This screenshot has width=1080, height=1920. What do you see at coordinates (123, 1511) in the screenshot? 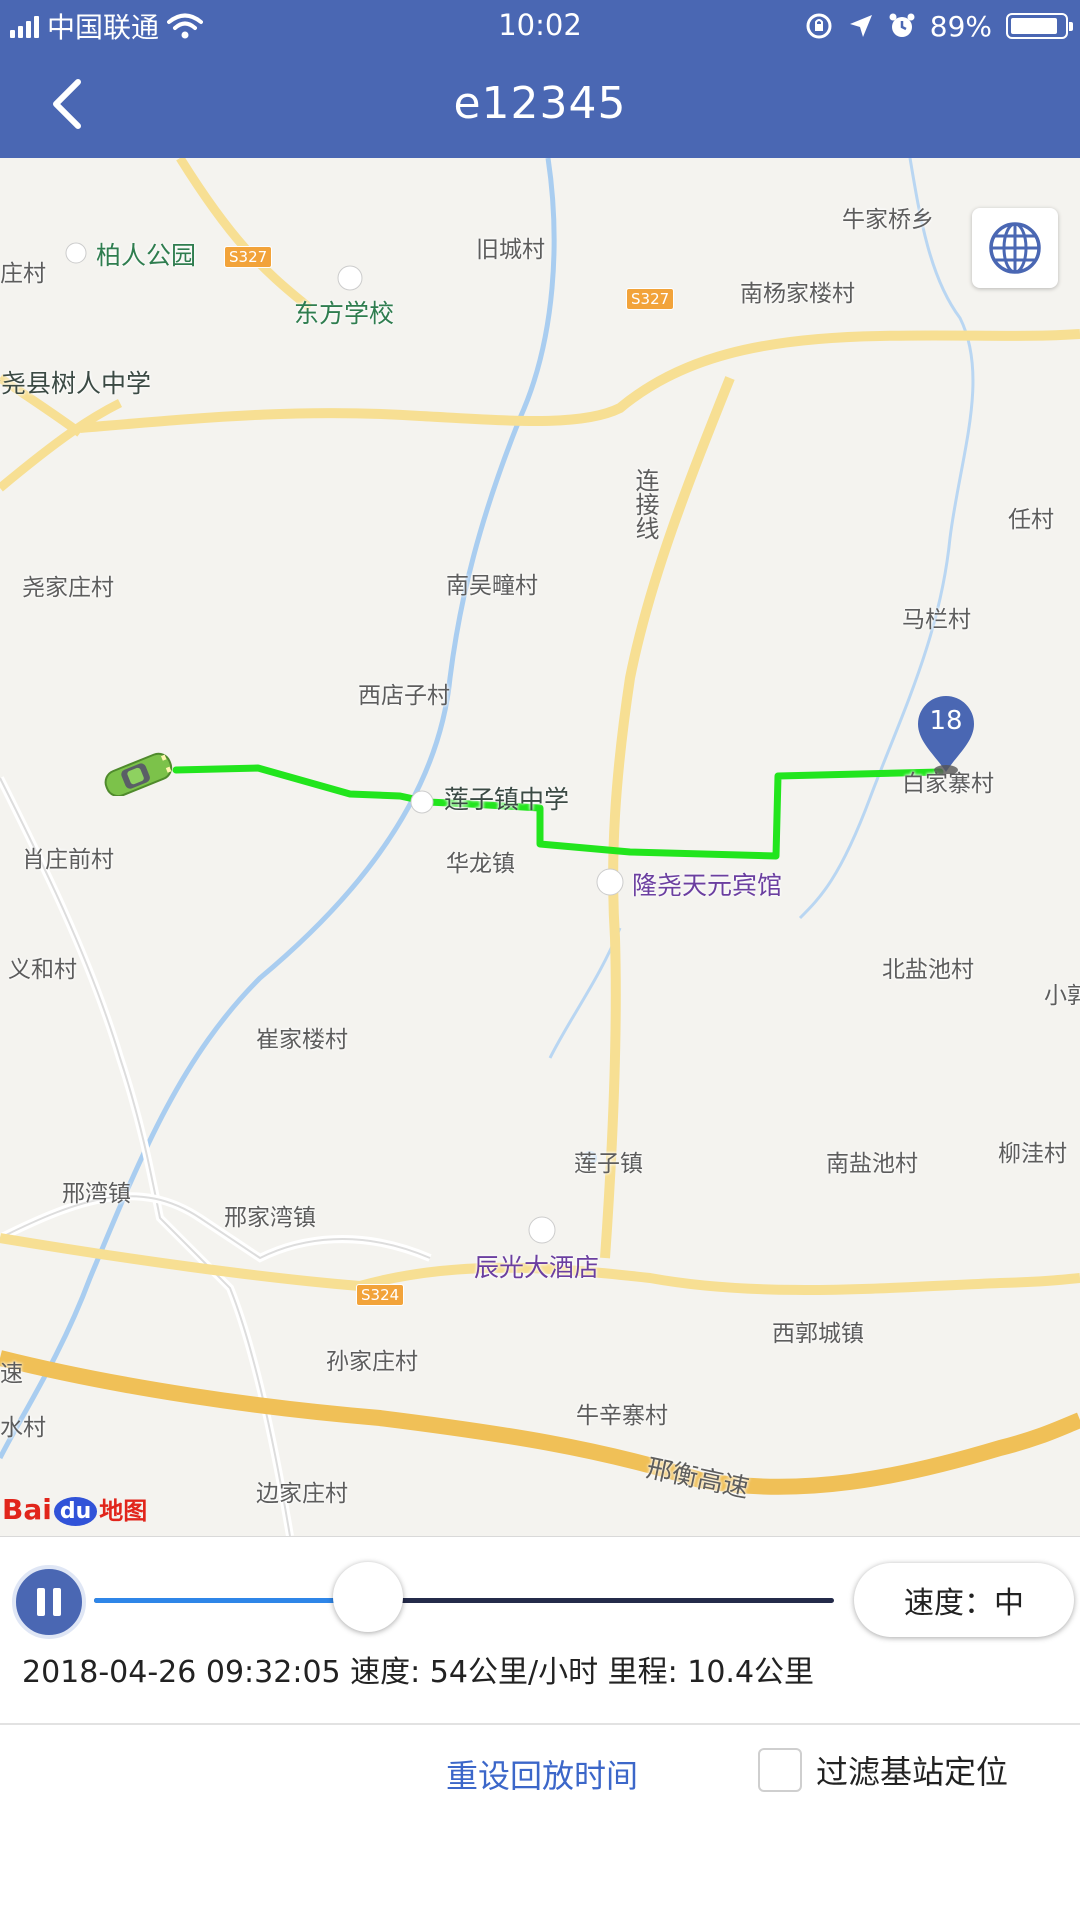
I see `baidu-logo-ditu: 地图` at bounding box center [123, 1511].